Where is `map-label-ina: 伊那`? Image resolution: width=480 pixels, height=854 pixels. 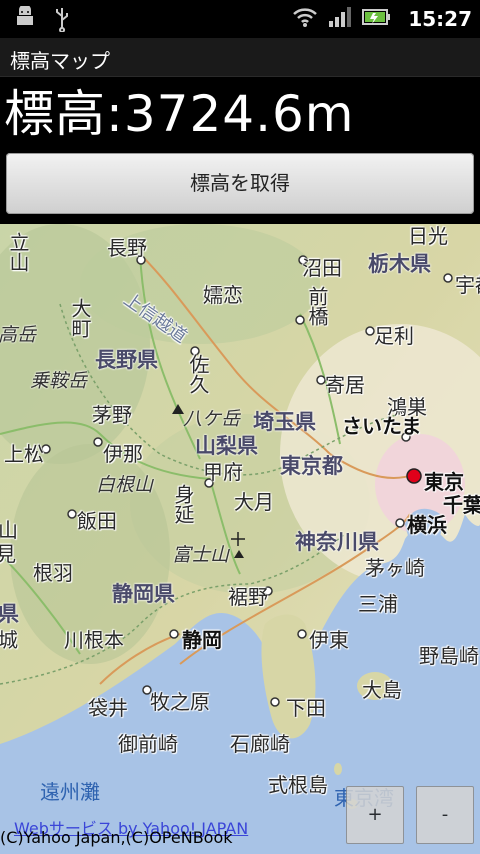 map-label-ina: 伊那 is located at coordinates (123, 454).